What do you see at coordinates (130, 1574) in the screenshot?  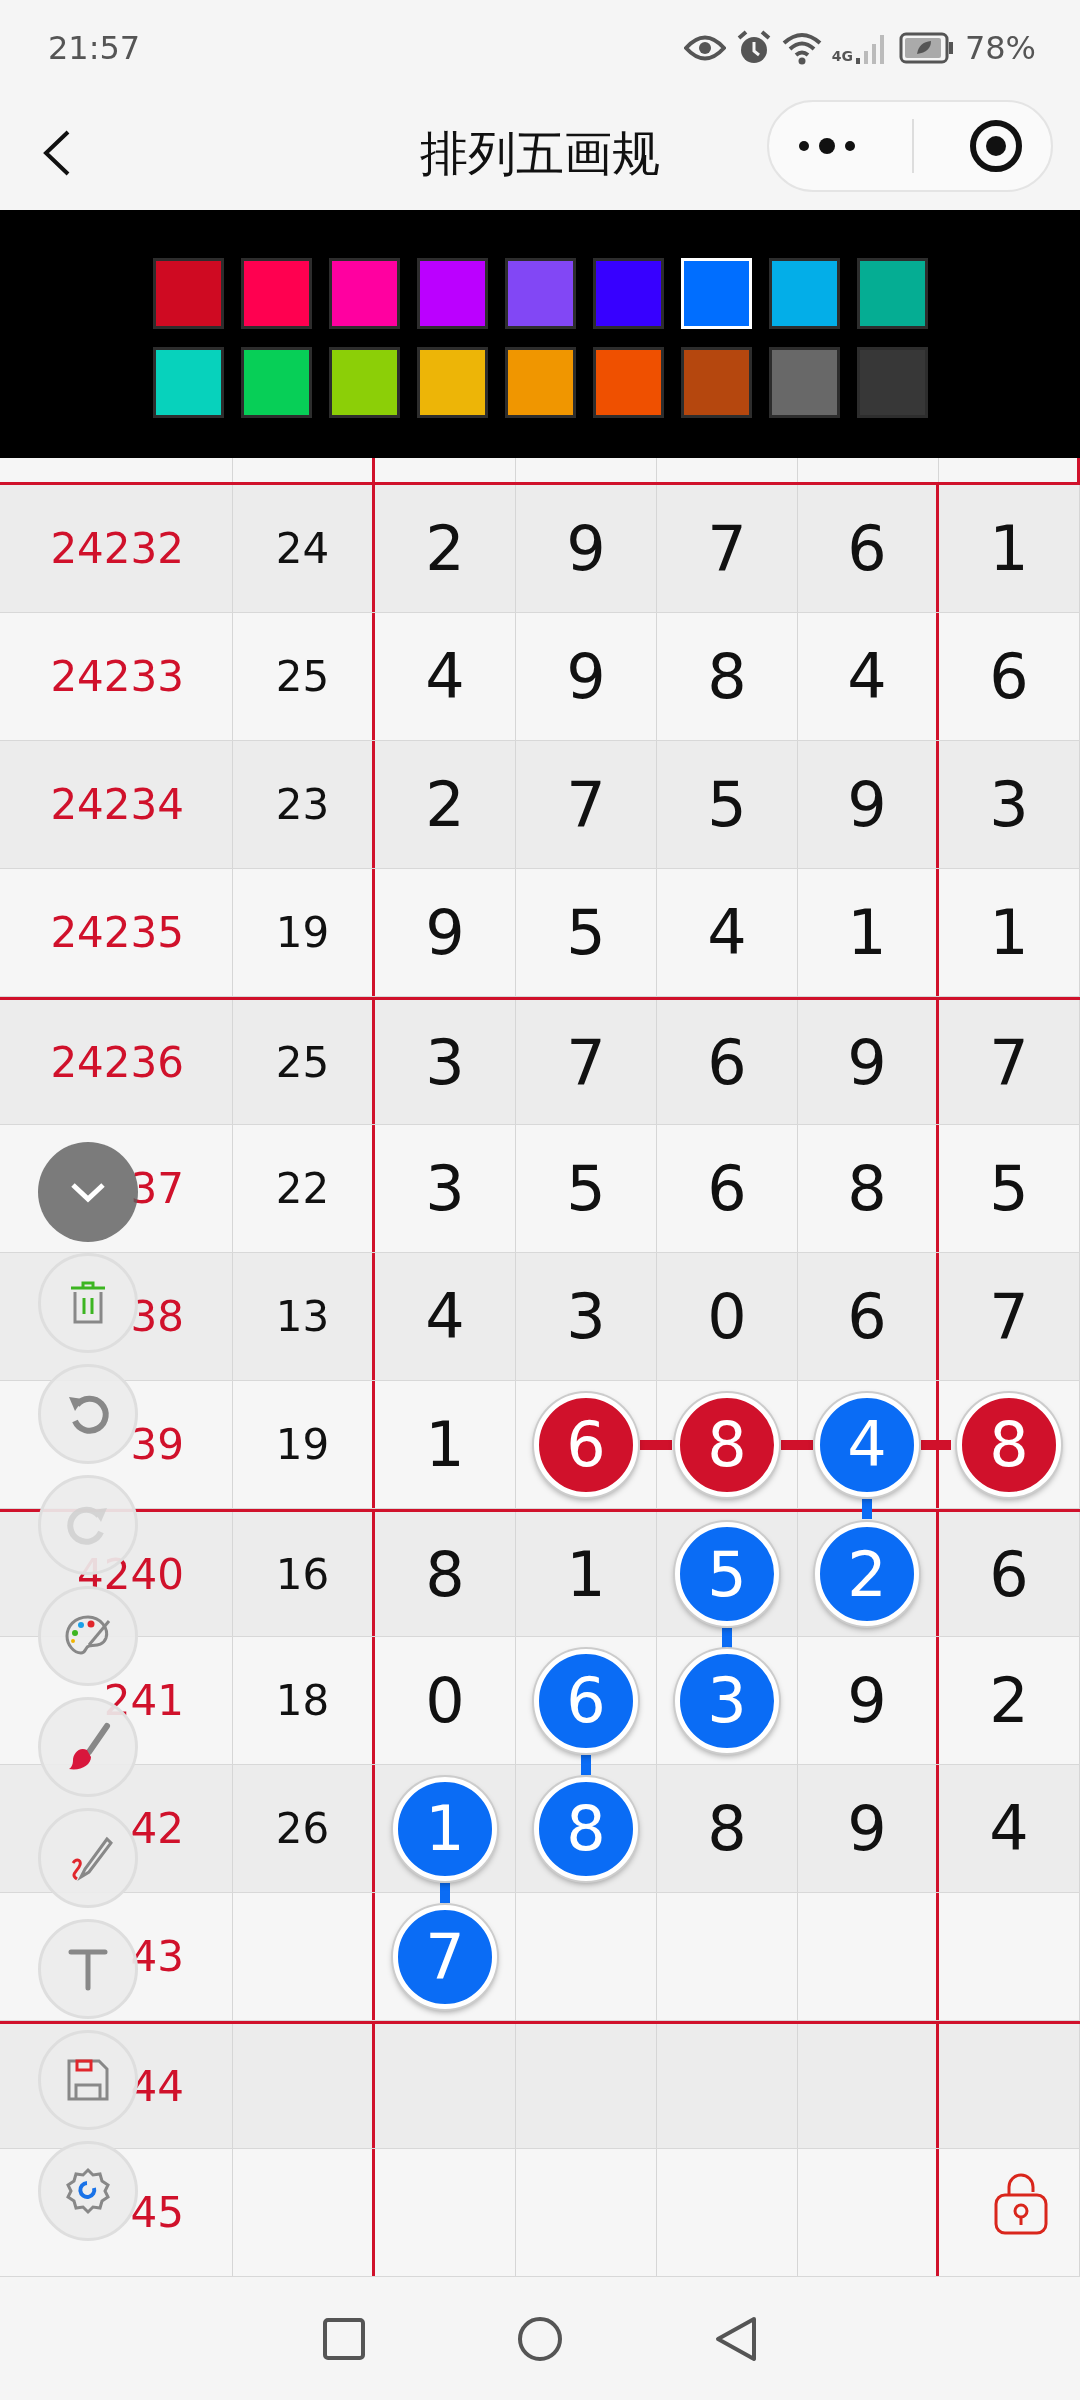 I see `issue-number: 4240` at bounding box center [130, 1574].